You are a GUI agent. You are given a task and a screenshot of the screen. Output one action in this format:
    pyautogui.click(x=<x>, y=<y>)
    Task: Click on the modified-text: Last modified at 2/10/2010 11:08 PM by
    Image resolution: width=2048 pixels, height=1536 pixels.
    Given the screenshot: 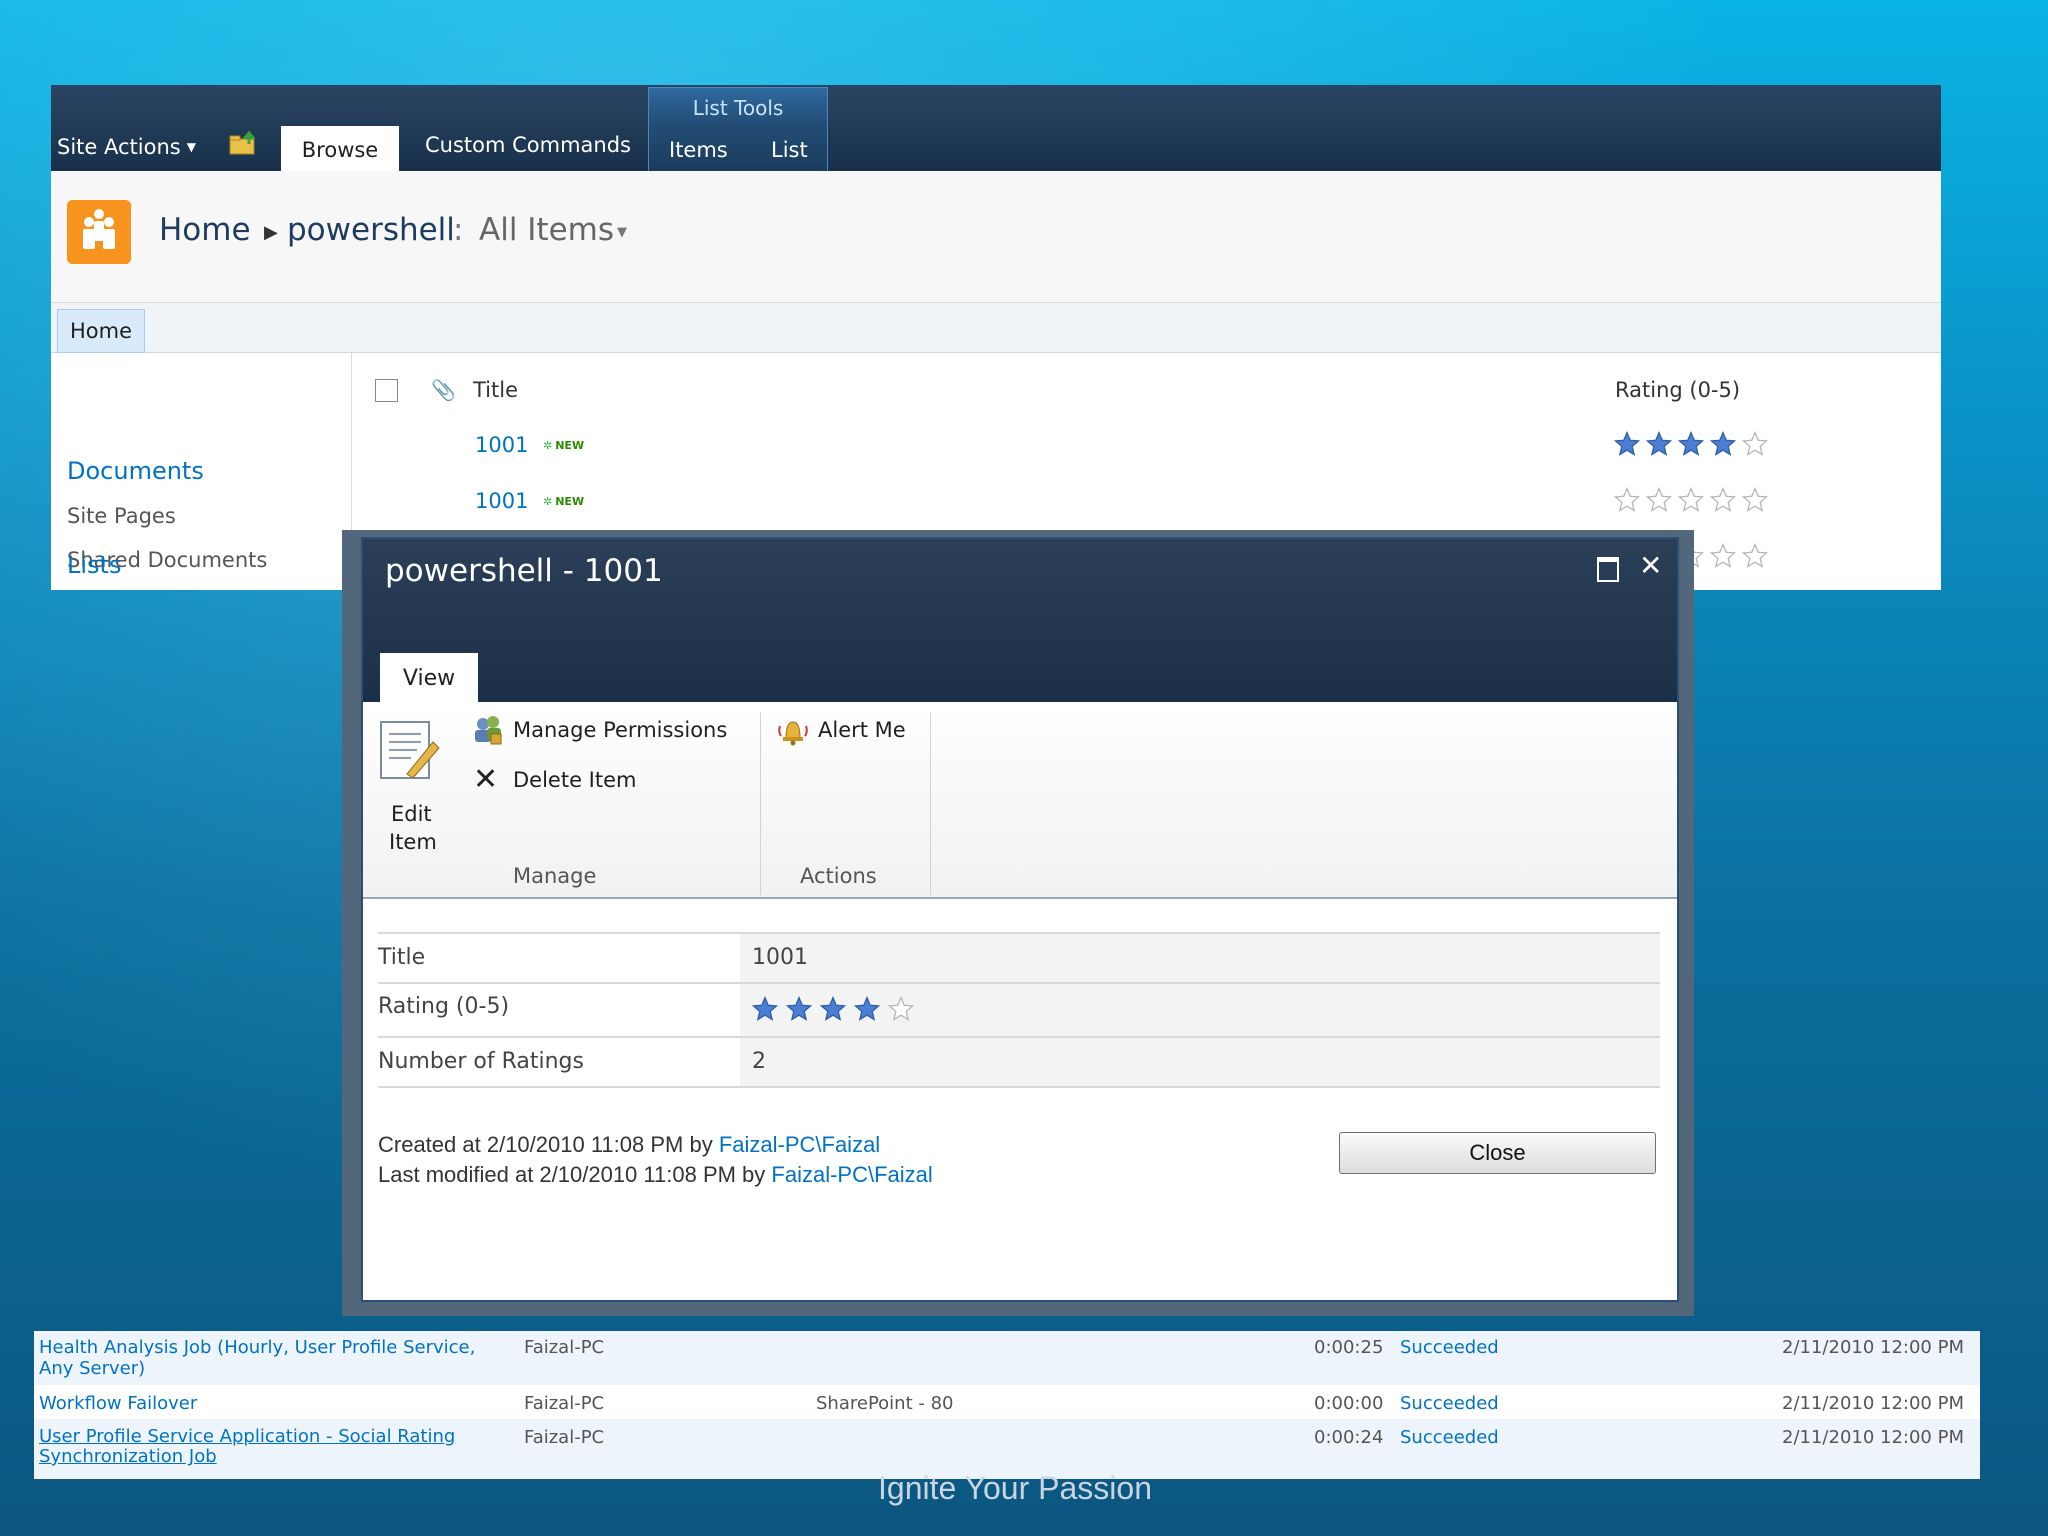 What is the action you would take?
    pyautogui.click(x=575, y=1174)
    